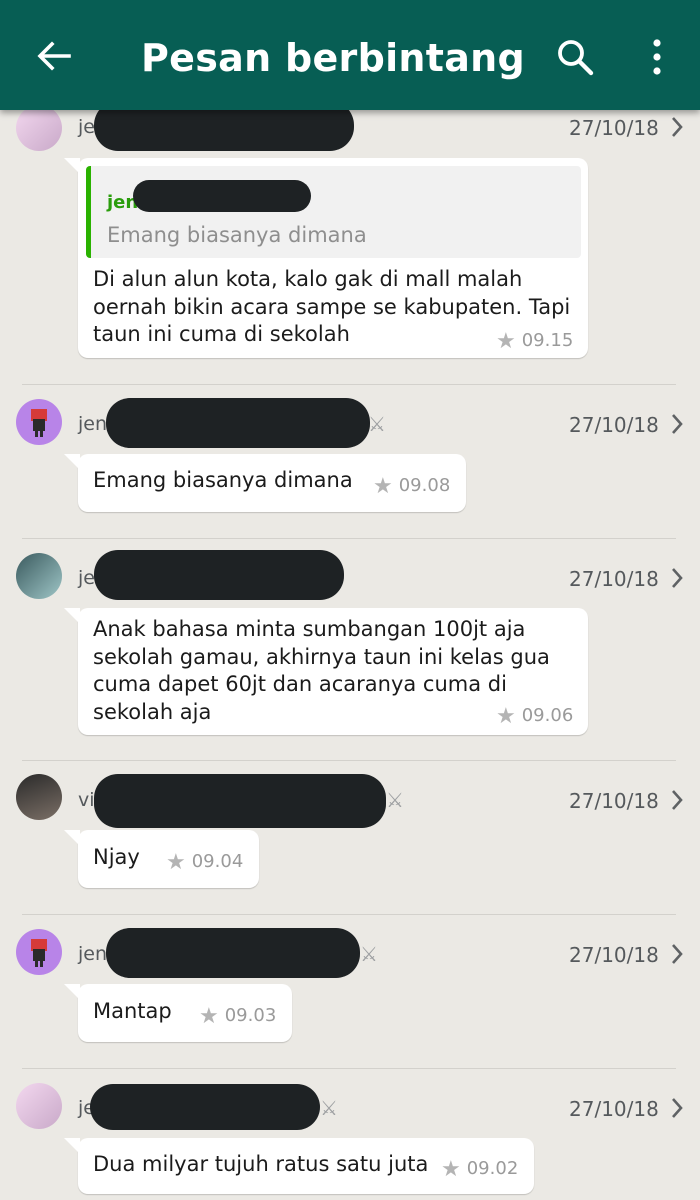 The width and height of the screenshot is (700, 1200). Describe the element at coordinates (217, 861) in the screenshot. I see `message-time: 09.04` at that location.